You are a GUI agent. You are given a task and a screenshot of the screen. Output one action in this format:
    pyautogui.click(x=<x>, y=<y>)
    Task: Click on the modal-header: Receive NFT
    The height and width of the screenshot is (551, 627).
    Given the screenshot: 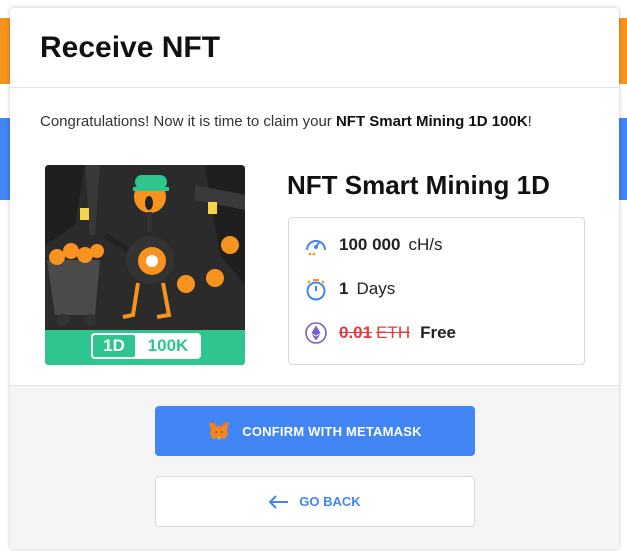 What is the action you would take?
    pyautogui.click(x=314, y=48)
    